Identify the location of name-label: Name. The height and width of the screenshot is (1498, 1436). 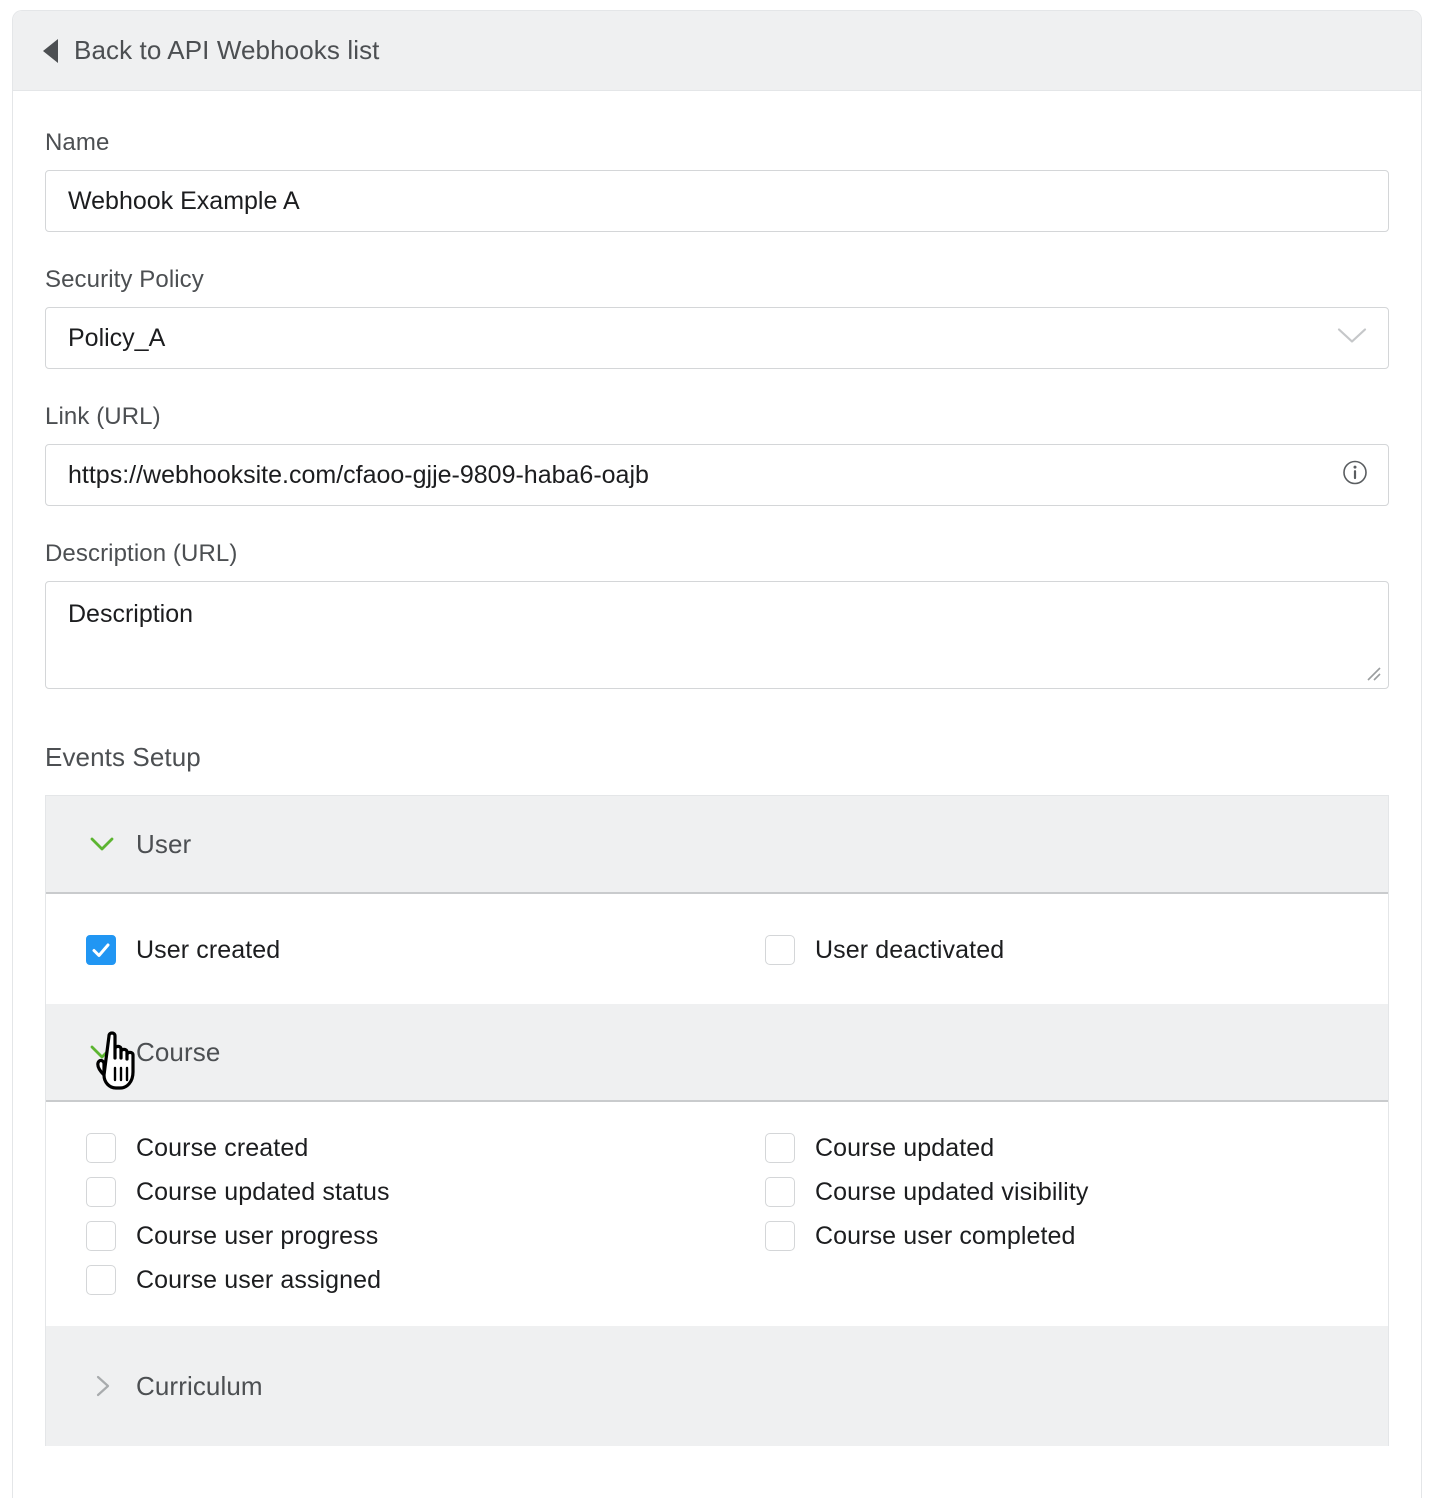
(77, 142).